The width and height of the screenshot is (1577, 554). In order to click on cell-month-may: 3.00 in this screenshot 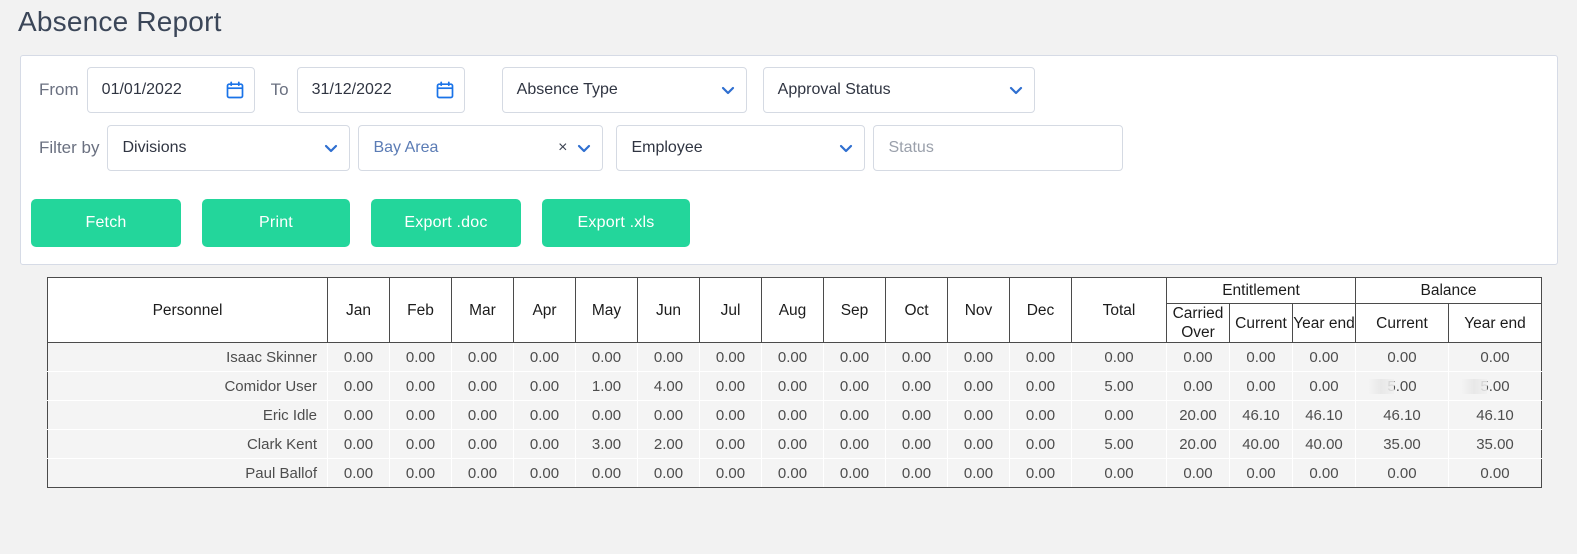, I will do `click(606, 444)`.